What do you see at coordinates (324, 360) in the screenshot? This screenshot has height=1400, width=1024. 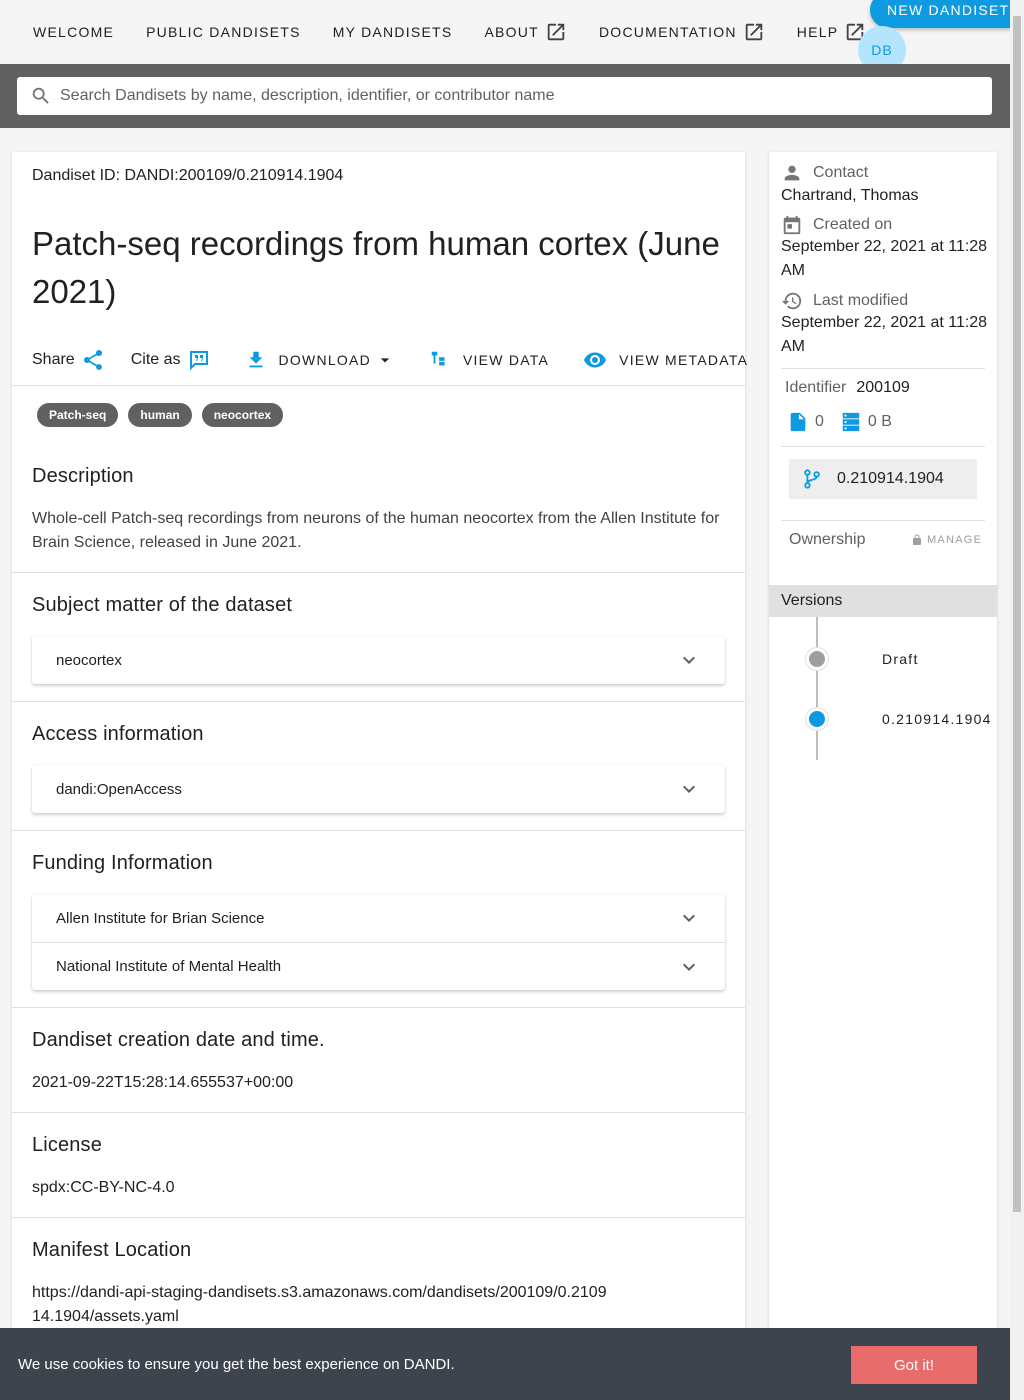 I see `download-label: Download` at bounding box center [324, 360].